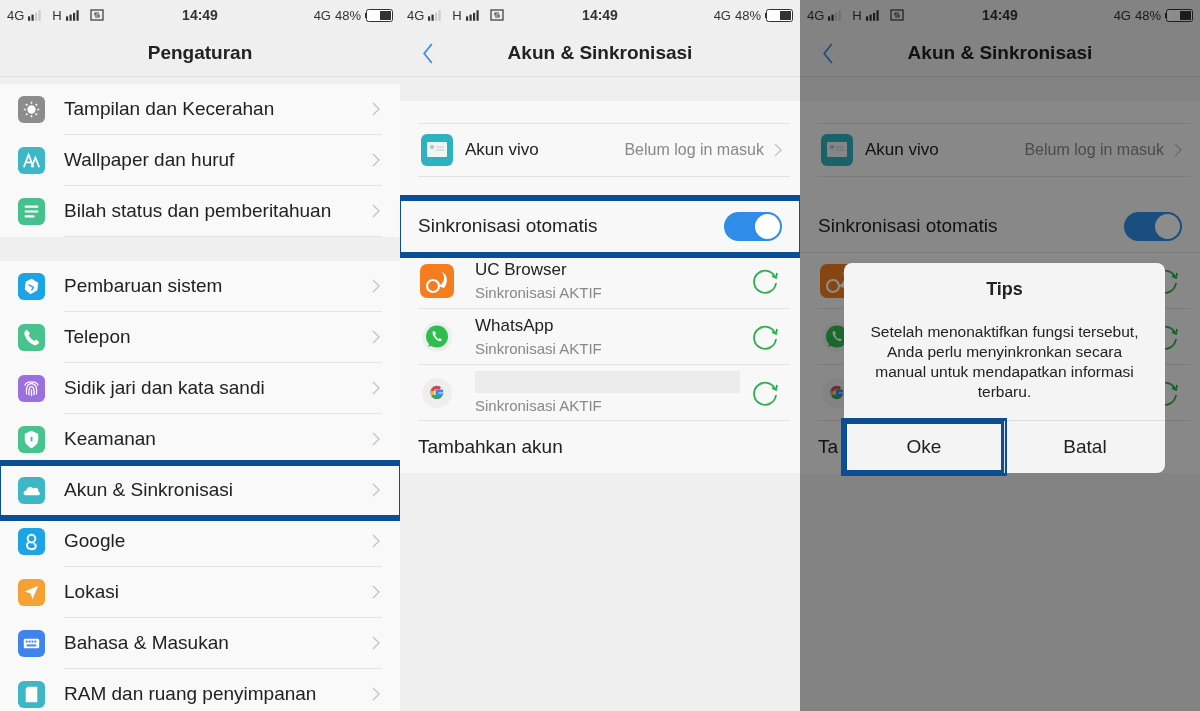  Describe the element at coordinates (223, 490) in the screenshot. I see `settings-label: Akun & Sinkronisasi` at that location.